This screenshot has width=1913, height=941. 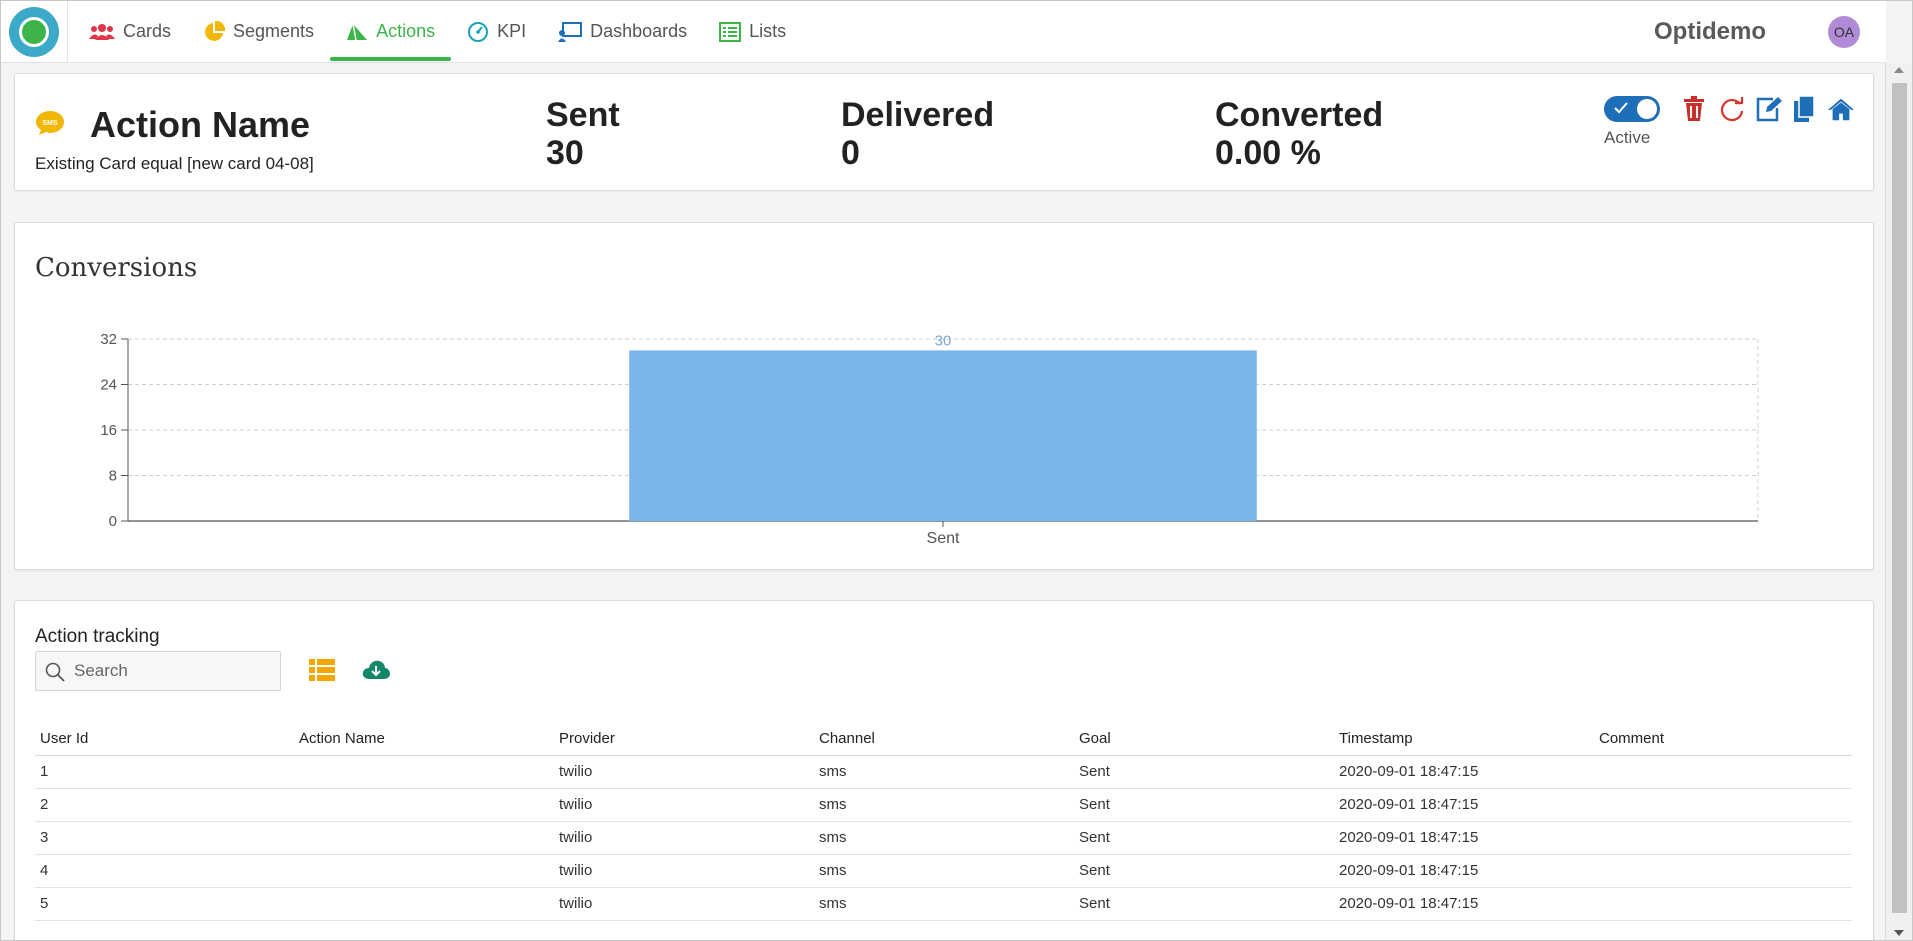 What do you see at coordinates (108, 385) in the screenshot?
I see `y-tick-label: 24` at bounding box center [108, 385].